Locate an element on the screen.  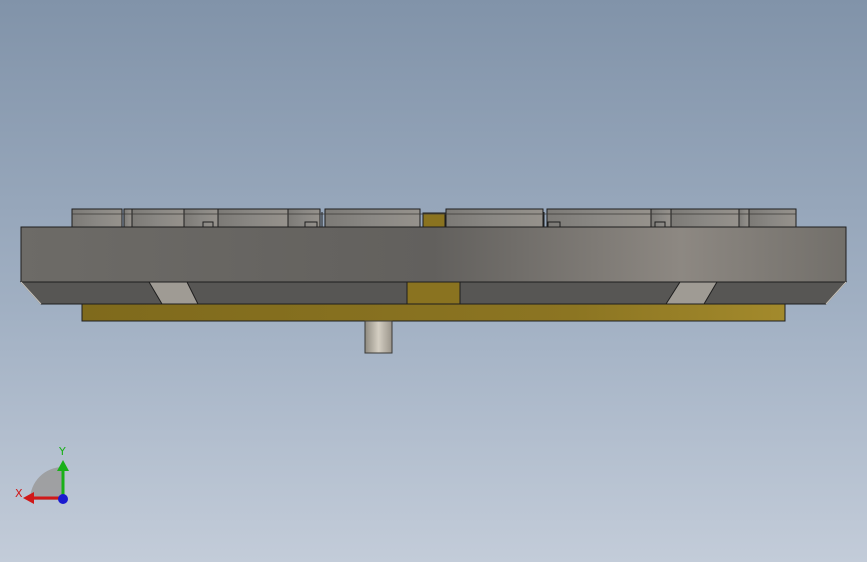
keycap-gold-center is located at coordinates (434, 220).